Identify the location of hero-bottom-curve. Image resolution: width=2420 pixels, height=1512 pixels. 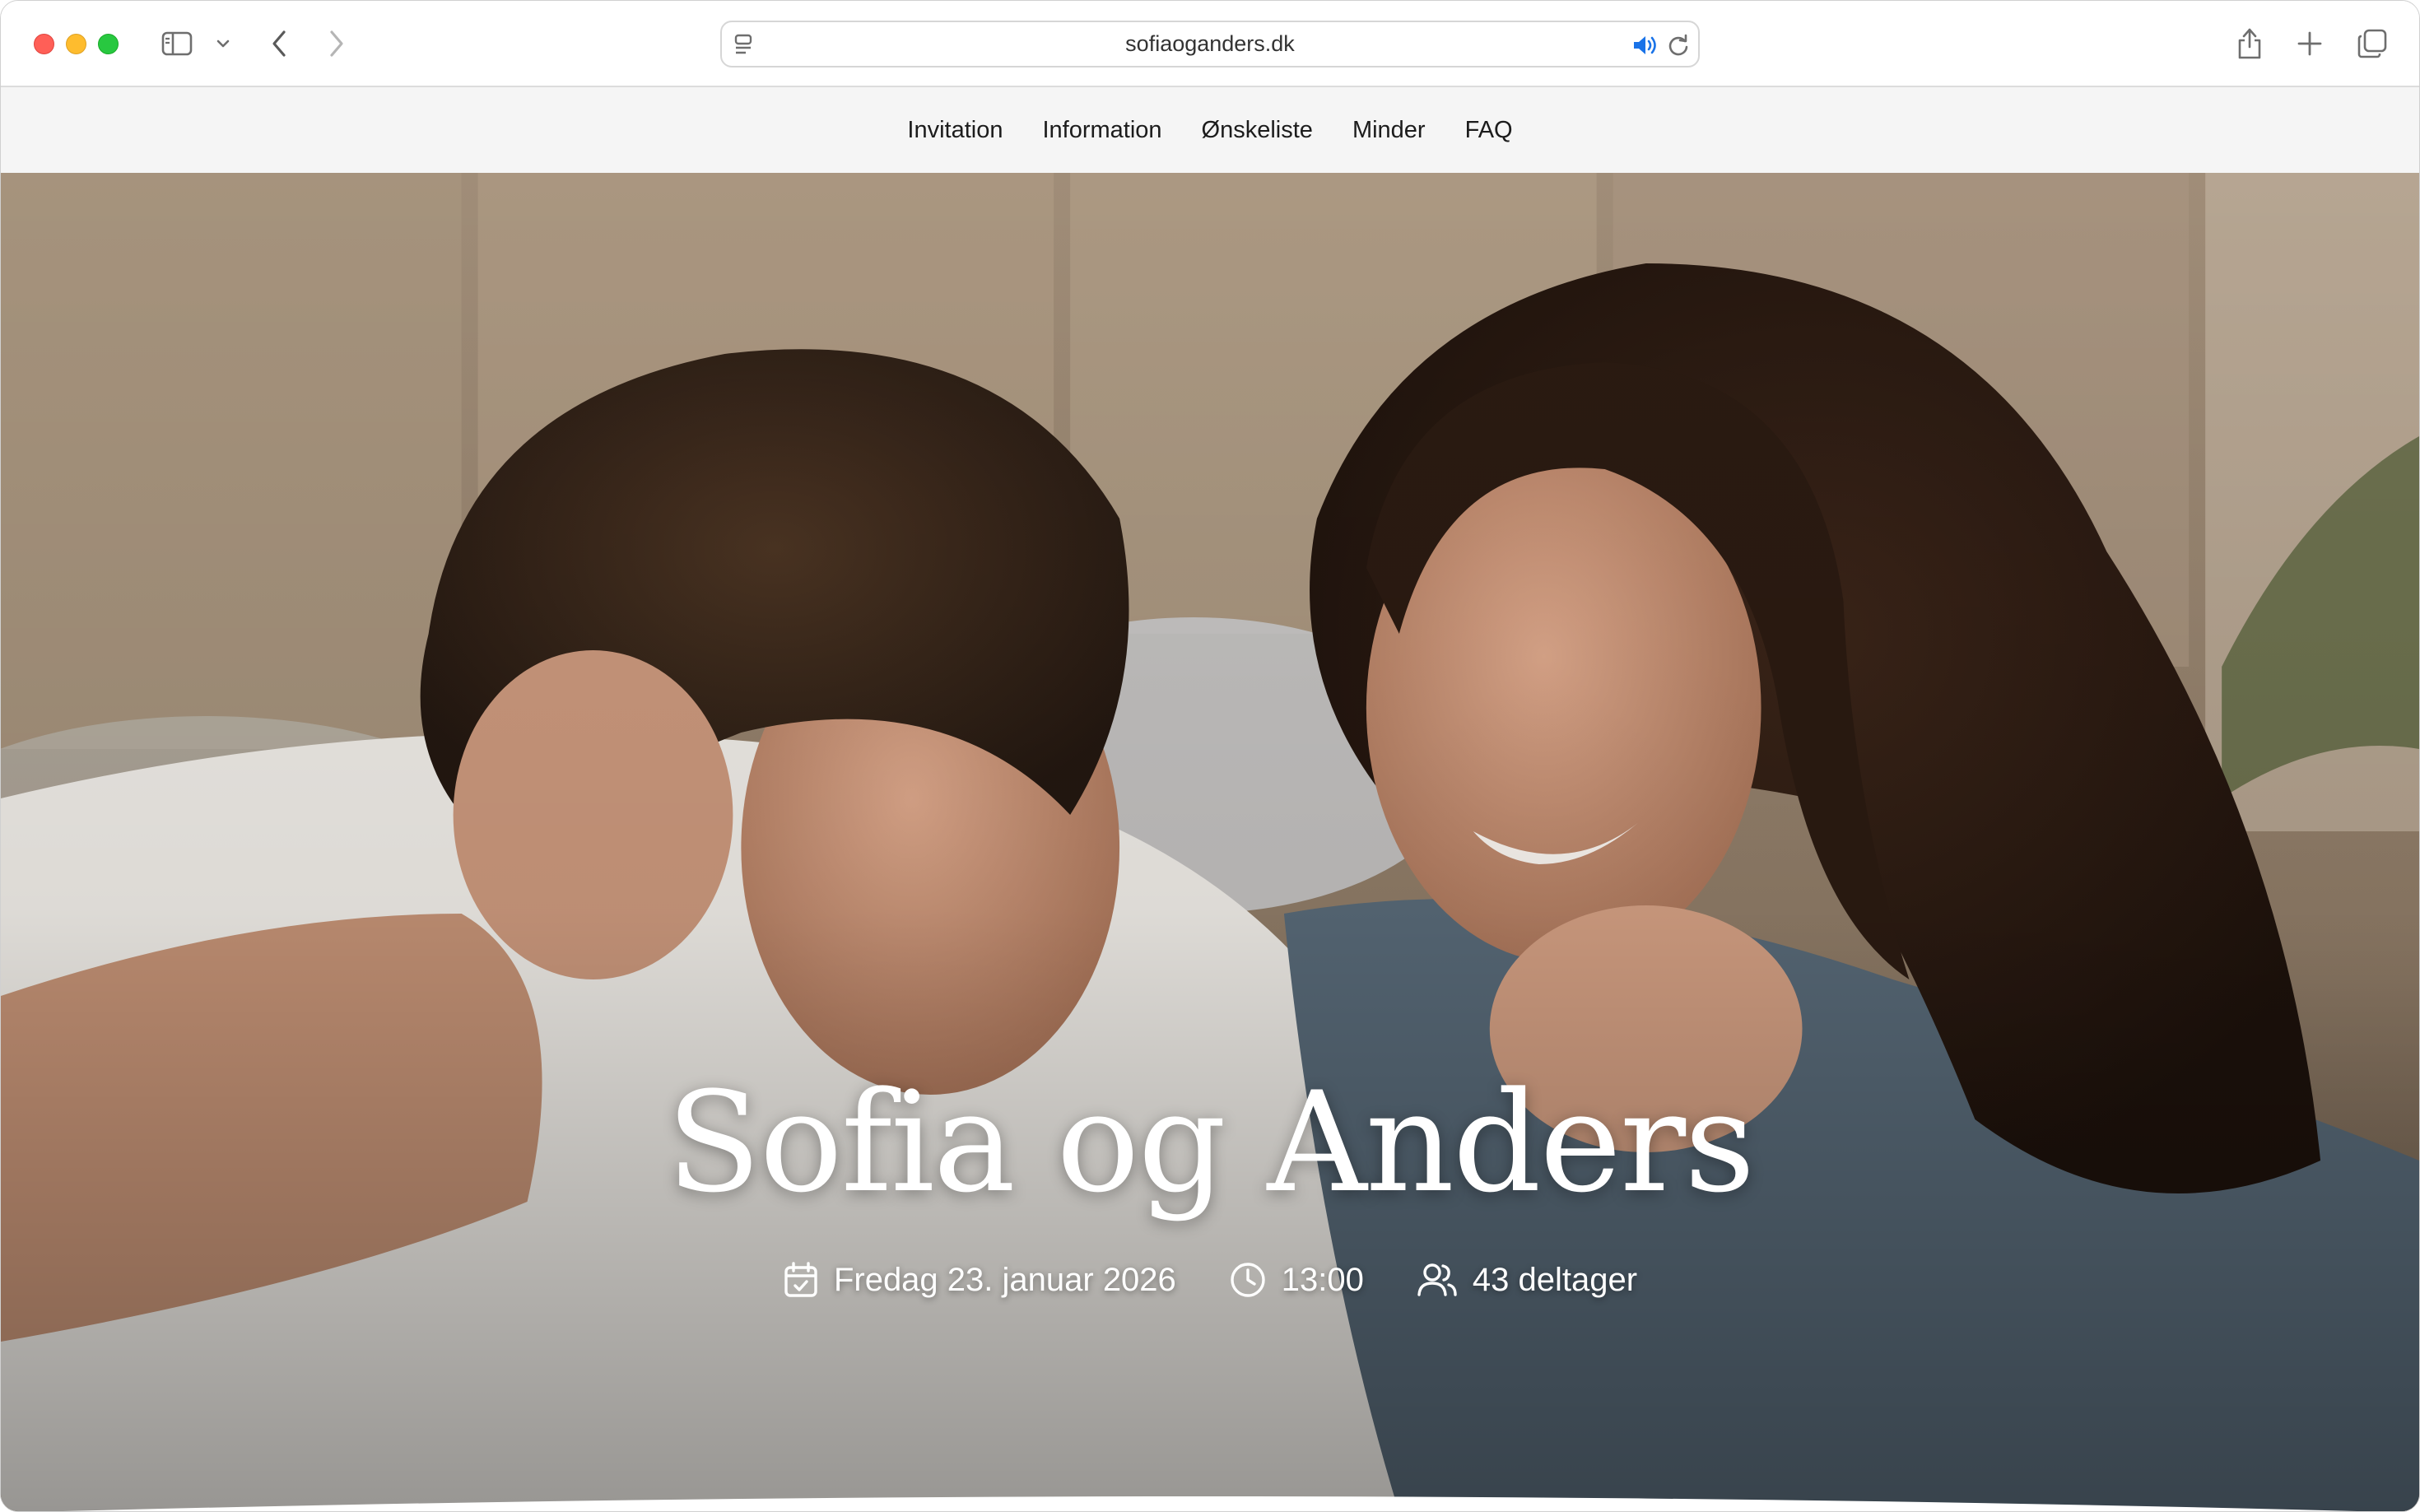
(1210, 1503).